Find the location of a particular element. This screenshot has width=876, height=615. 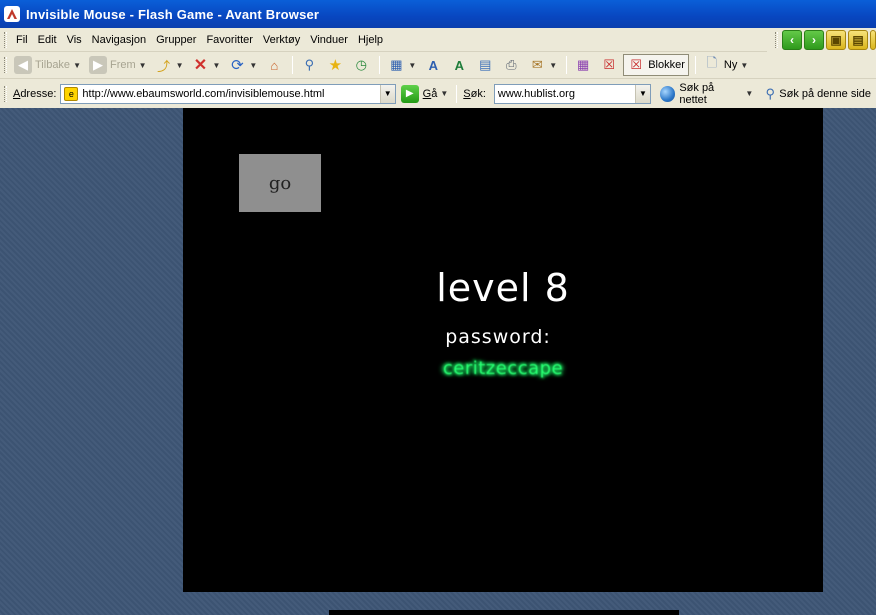

font-size-icon: A is located at coordinates (433, 65).